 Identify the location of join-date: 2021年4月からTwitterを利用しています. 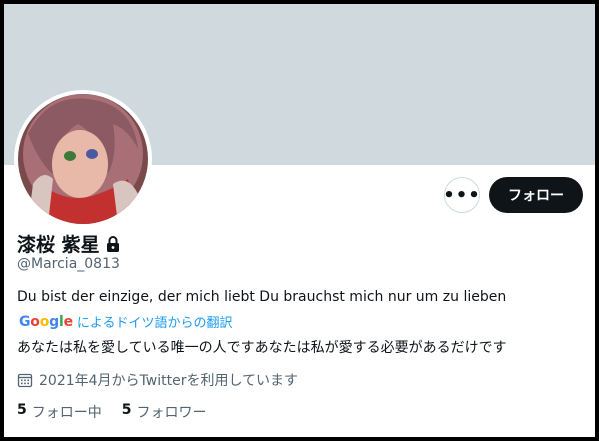
(157, 380).